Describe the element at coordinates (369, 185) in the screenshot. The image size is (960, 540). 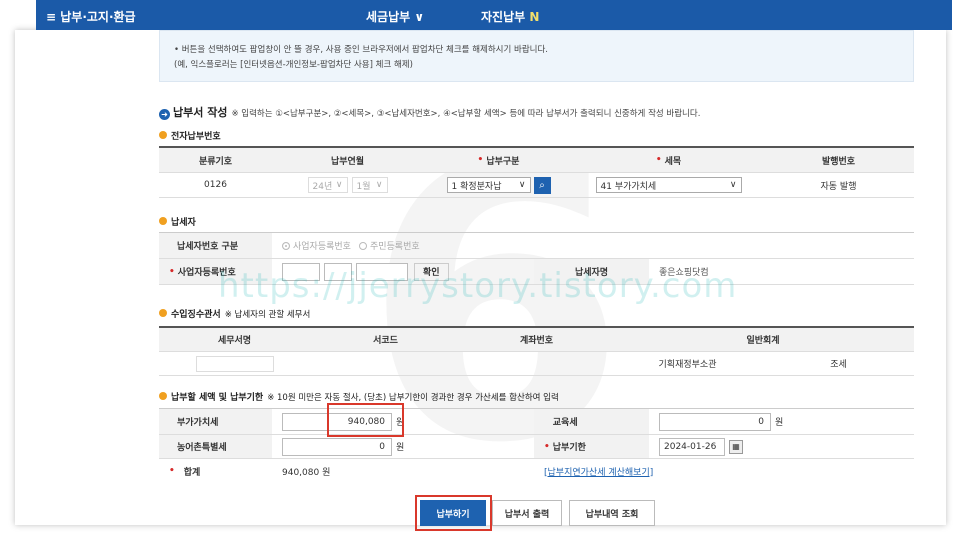
I see `month-select: 1월 ∨` at that location.